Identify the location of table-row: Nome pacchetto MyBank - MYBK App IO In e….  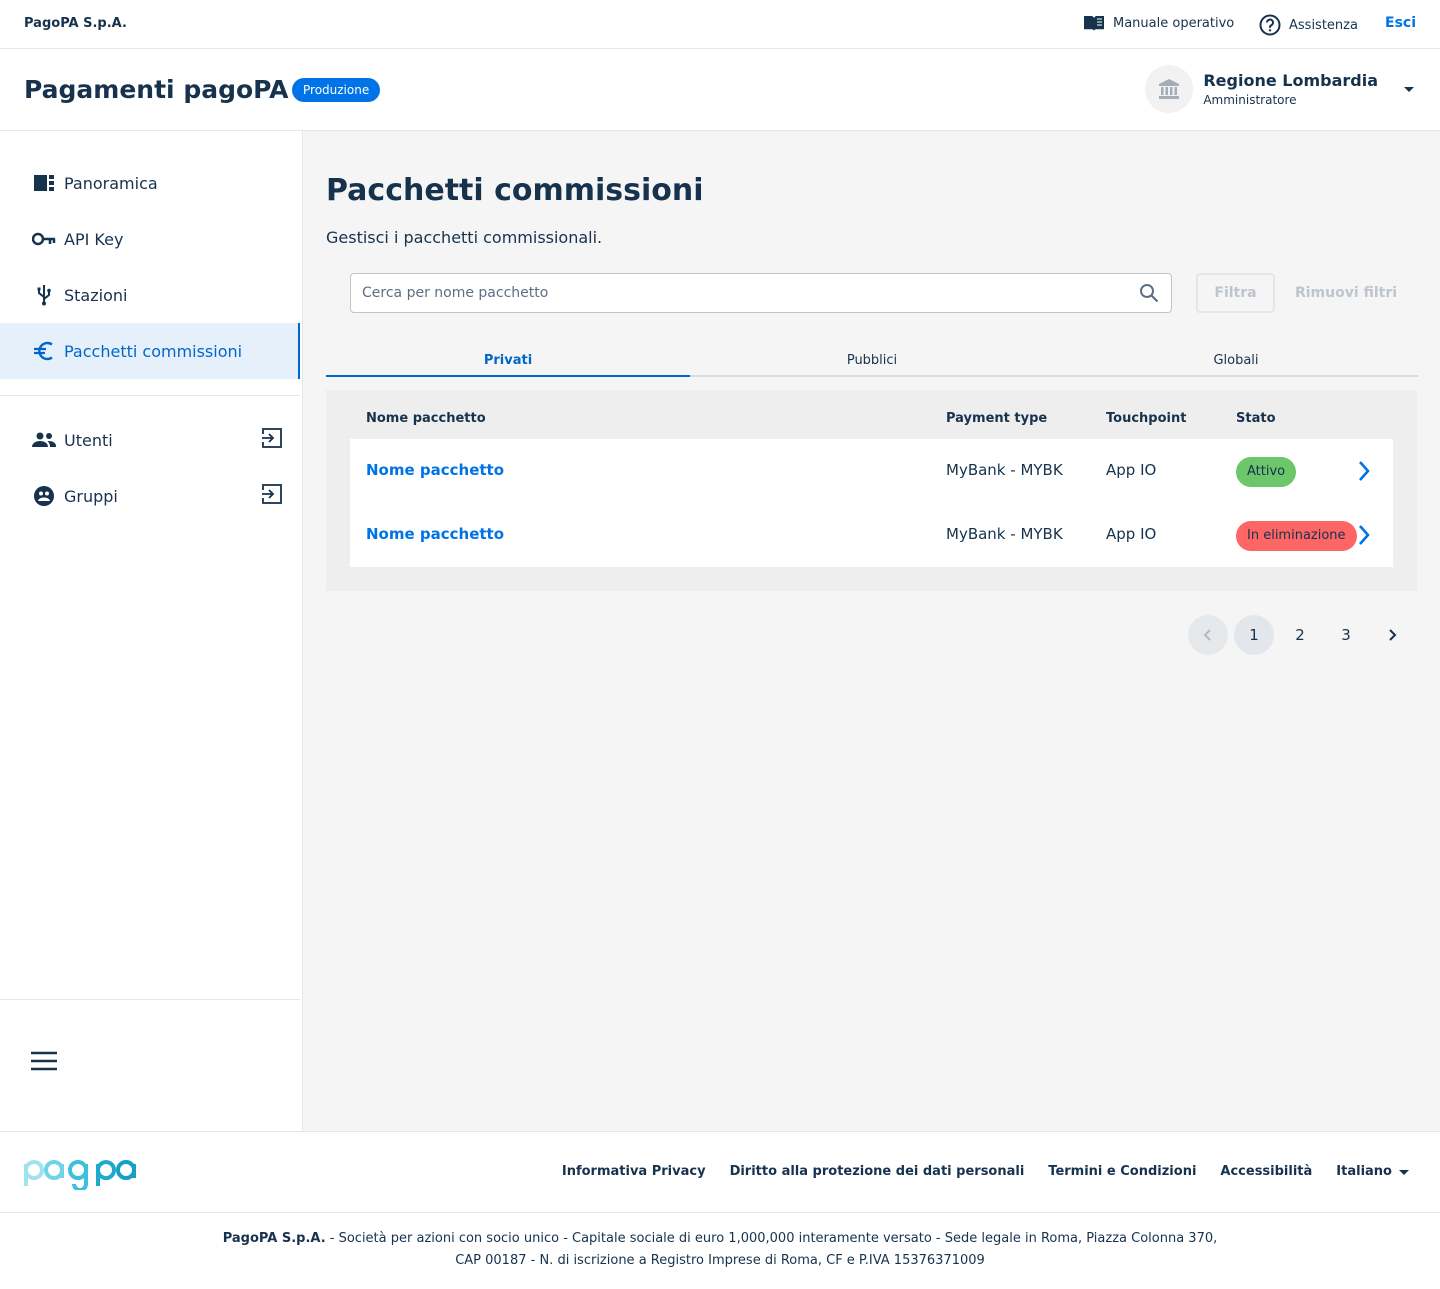
(871, 535).